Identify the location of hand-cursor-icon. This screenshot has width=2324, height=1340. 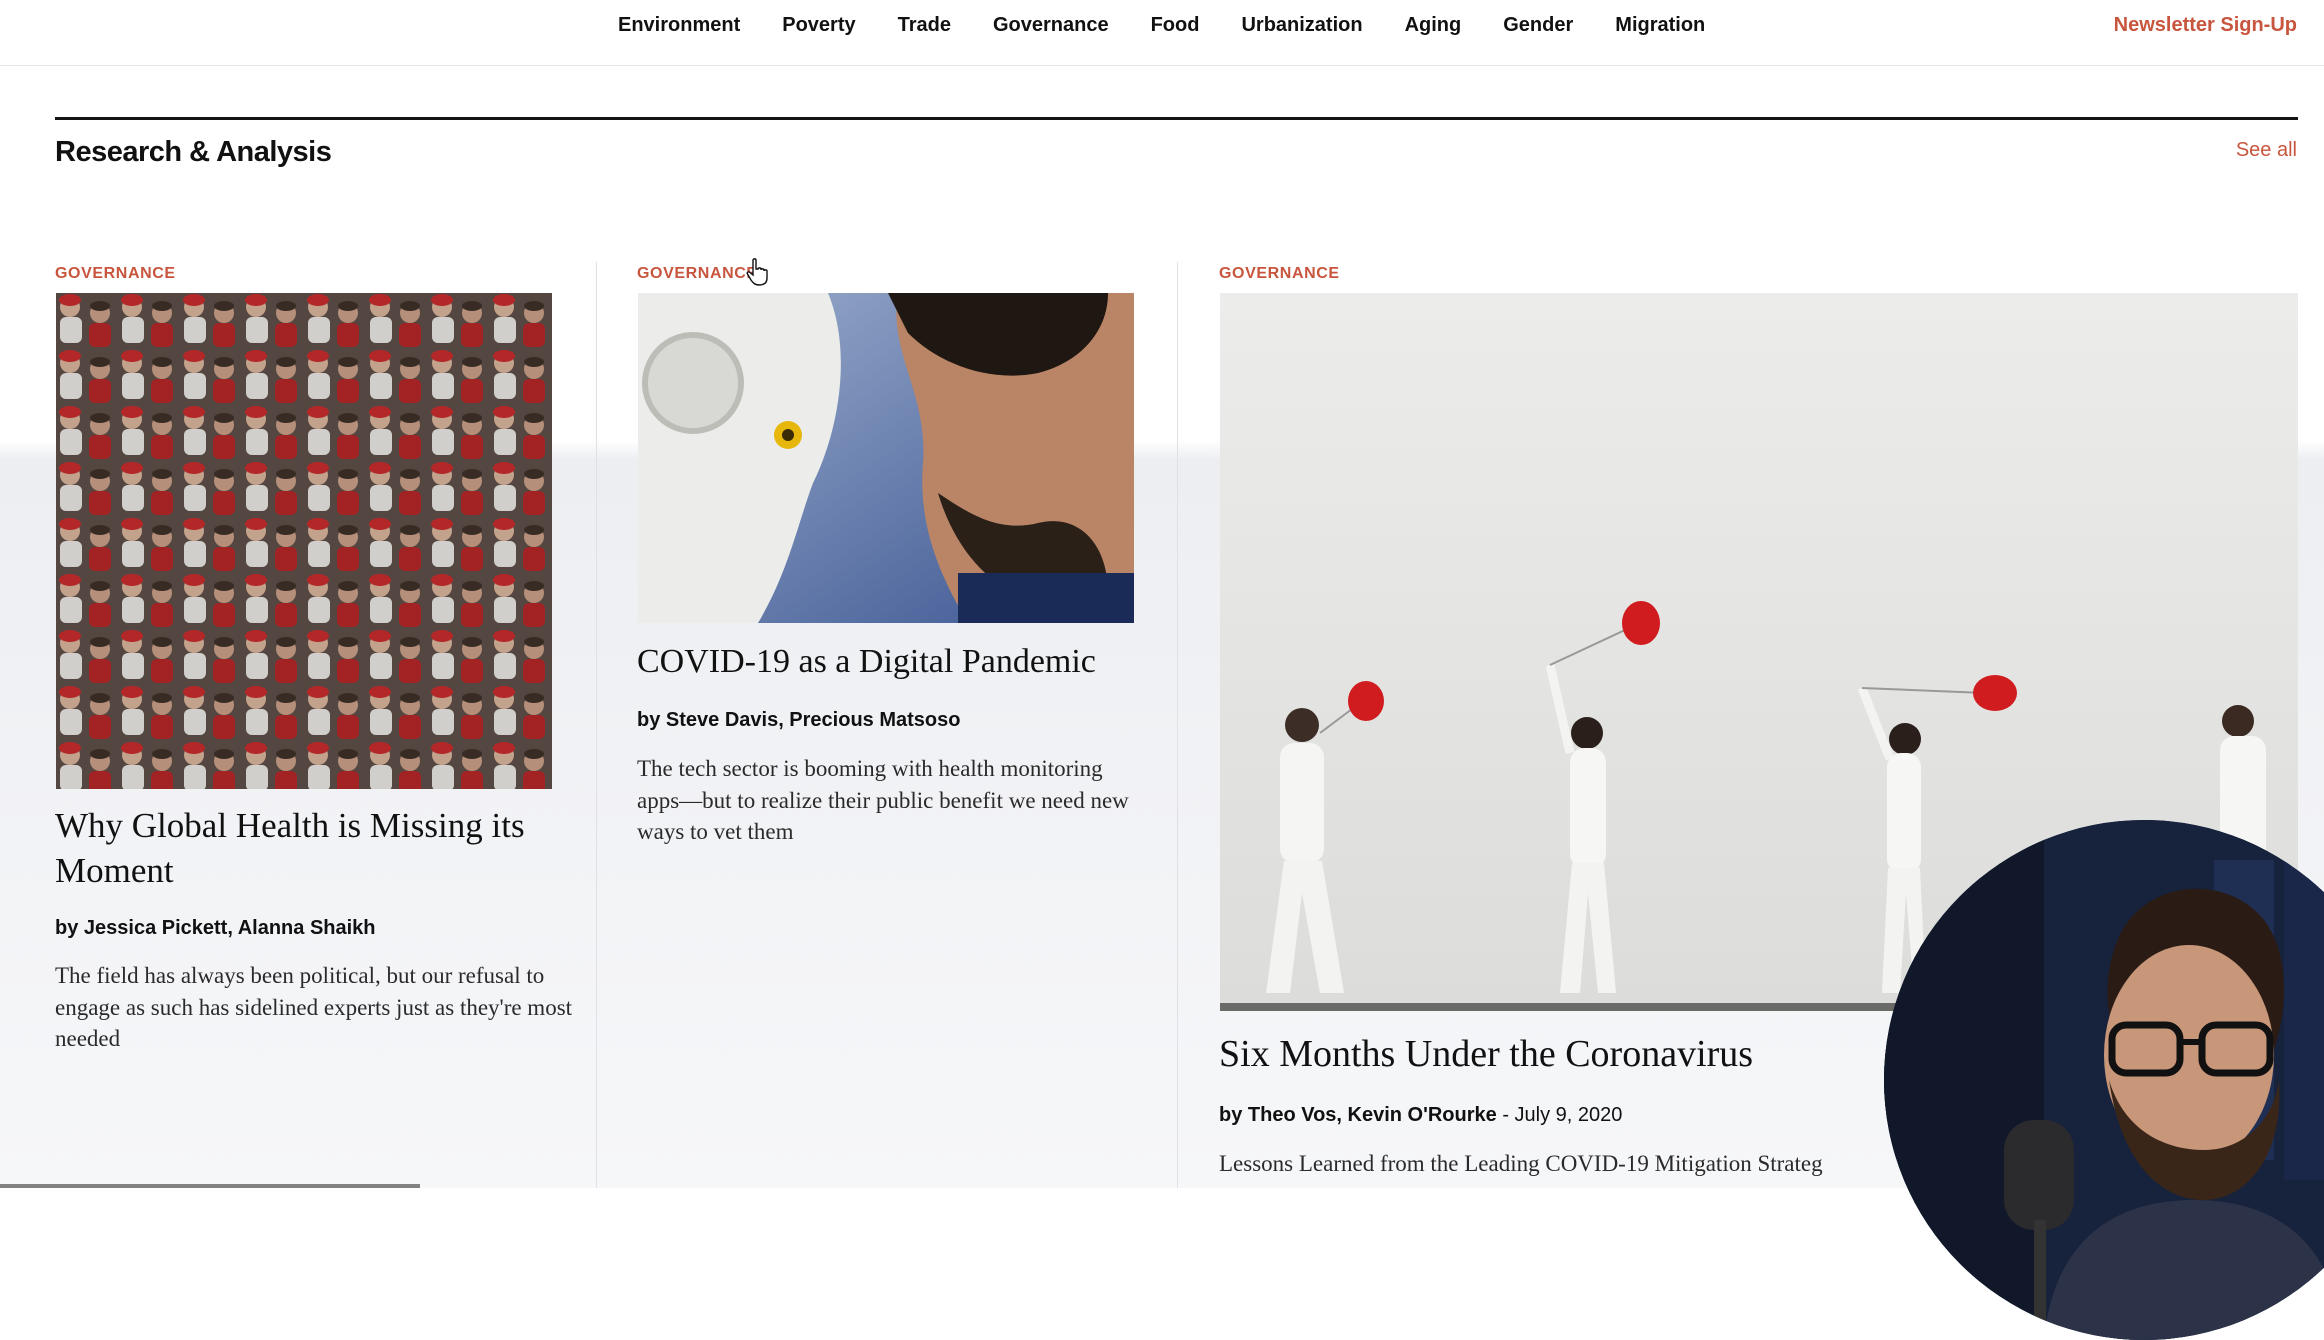
(757, 272).